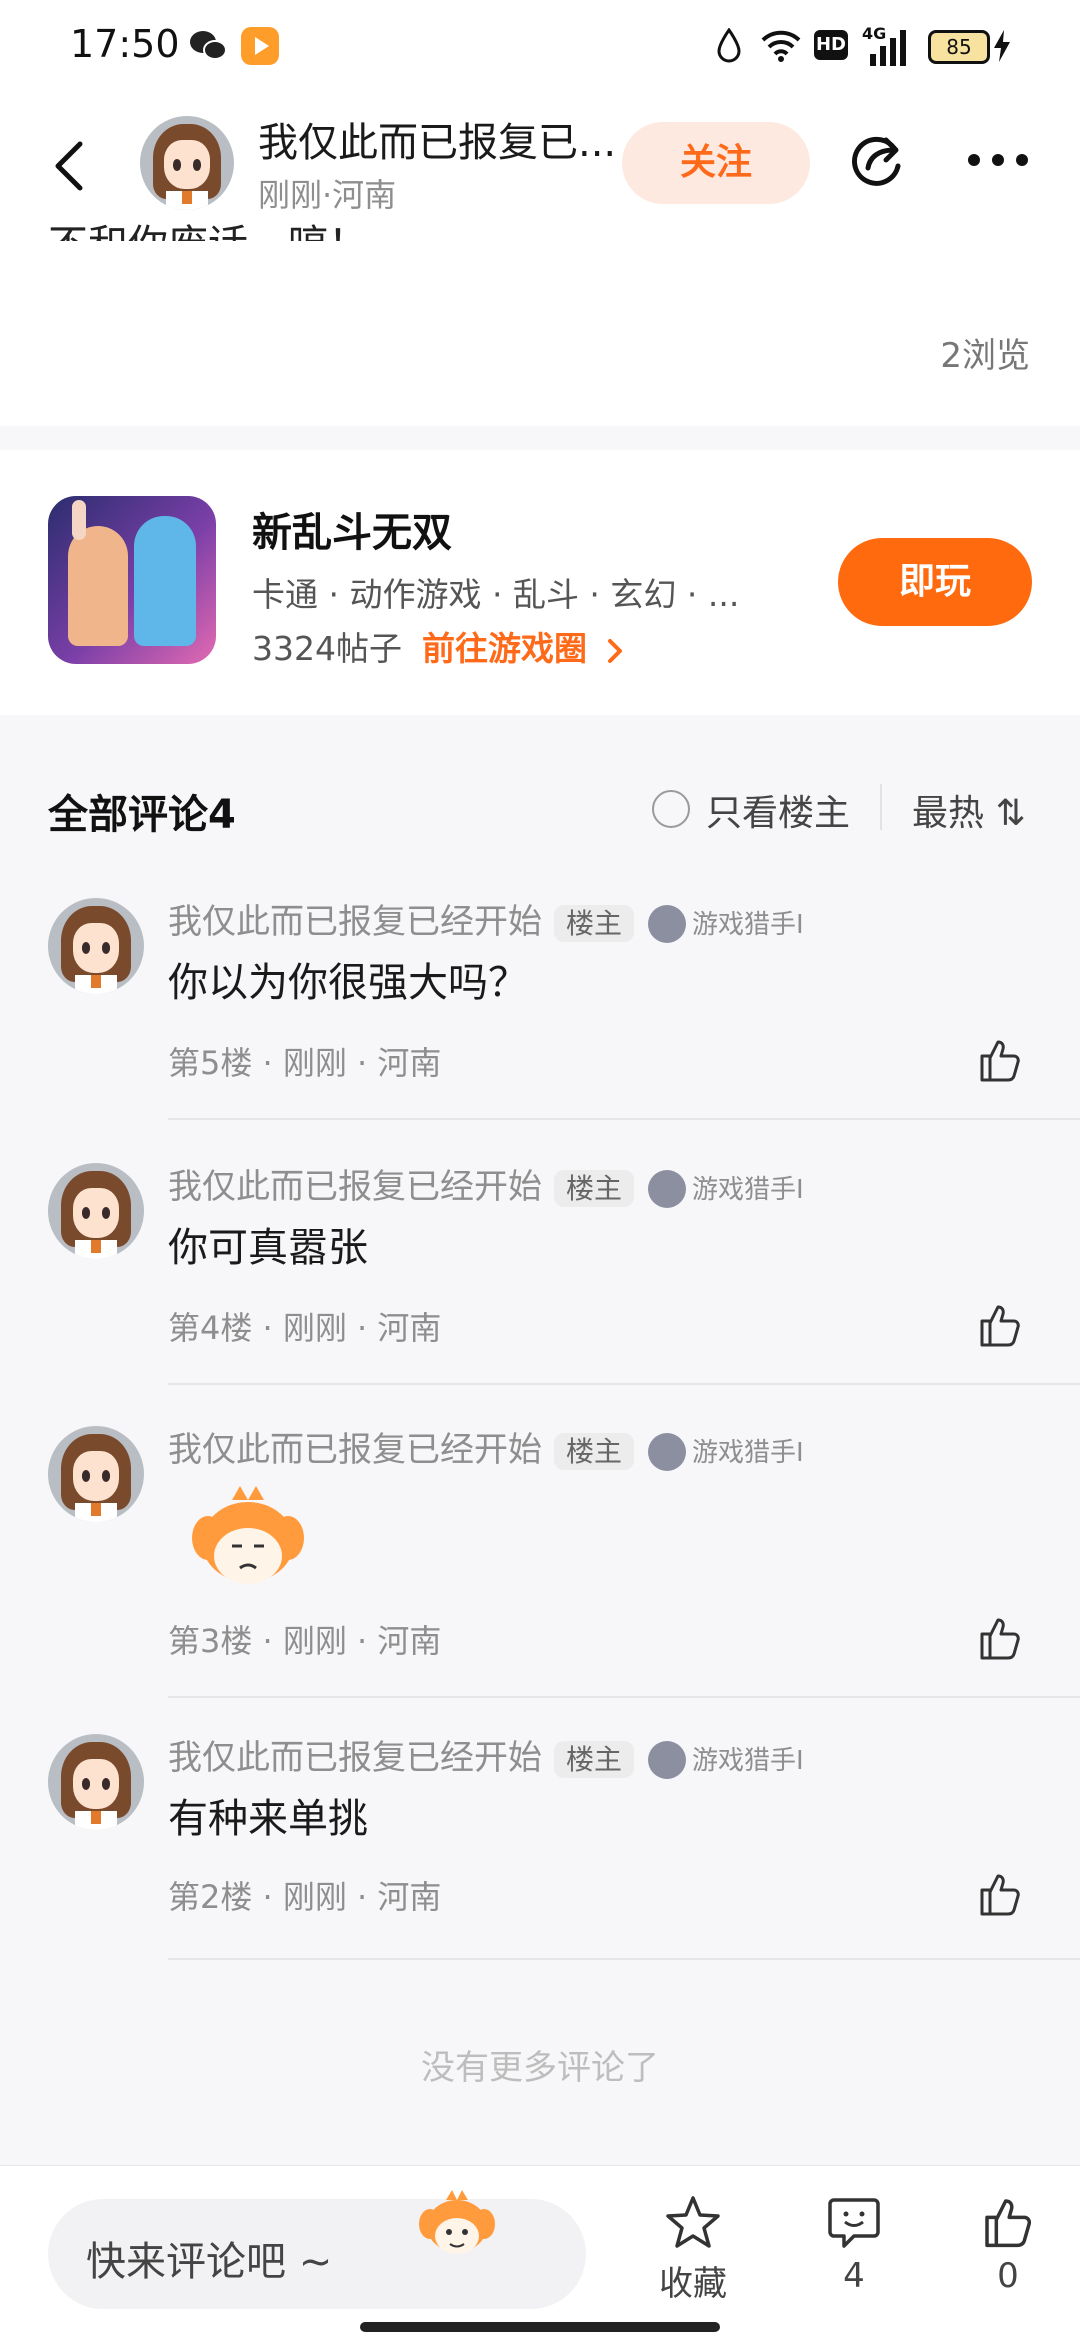 The width and height of the screenshot is (1080, 2341). What do you see at coordinates (778, 810) in the screenshot?
I see `op-only-label: 只看楼主` at bounding box center [778, 810].